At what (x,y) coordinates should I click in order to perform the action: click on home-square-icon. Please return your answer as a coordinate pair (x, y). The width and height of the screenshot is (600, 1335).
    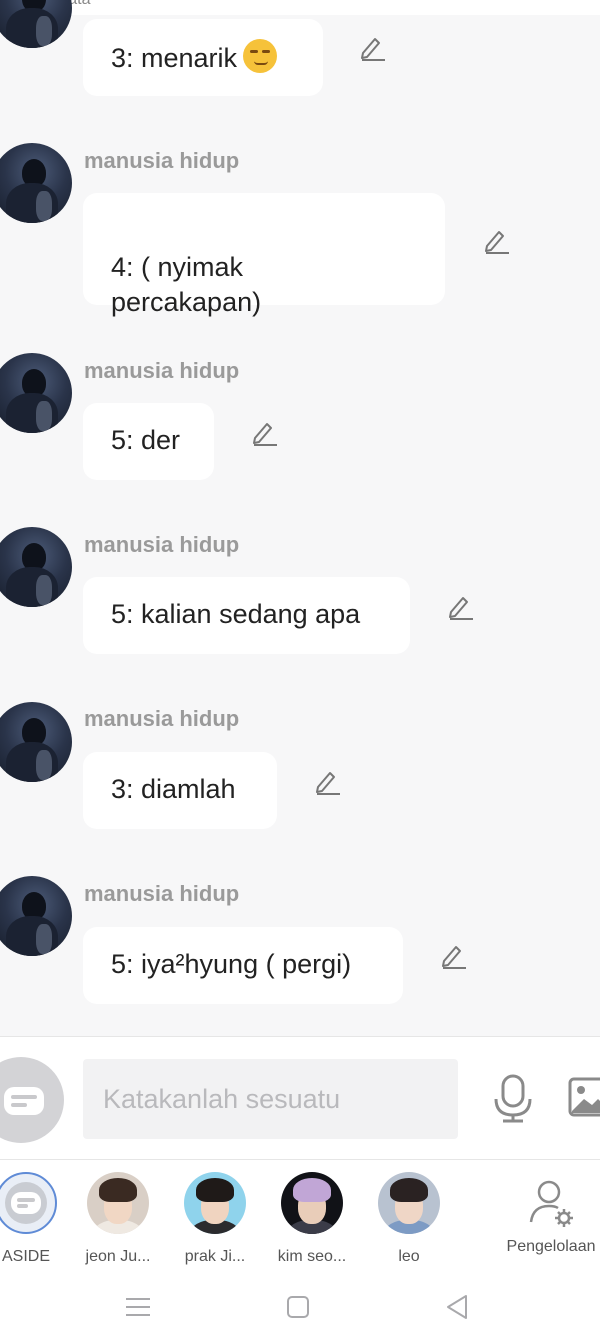
    Looking at the image, I should click on (298, 1307).